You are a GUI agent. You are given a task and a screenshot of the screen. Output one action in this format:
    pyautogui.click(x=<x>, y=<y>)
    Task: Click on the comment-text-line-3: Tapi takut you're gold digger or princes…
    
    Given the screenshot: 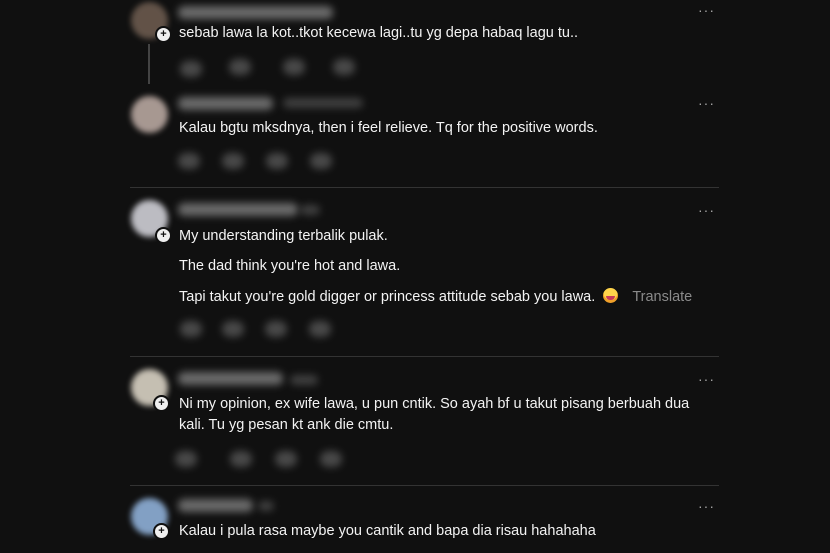 What is the action you would take?
    pyautogui.click(x=435, y=296)
    